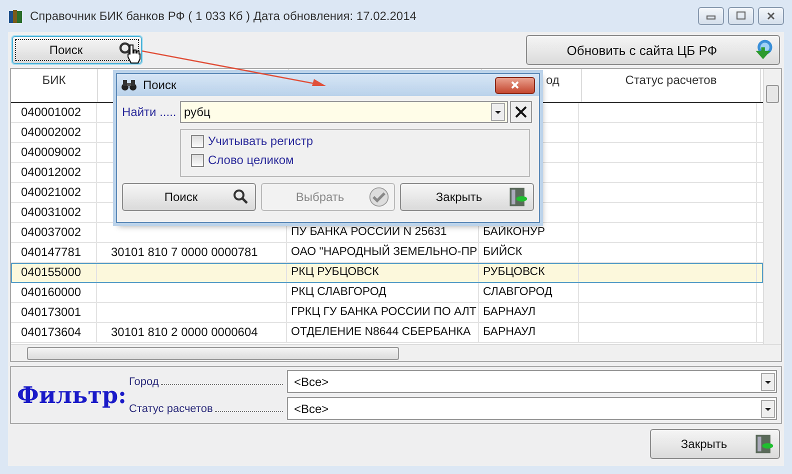 Image resolution: width=792 pixels, height=474 pixels. I want to click on table-cell: 040173604, so click(51, 332).